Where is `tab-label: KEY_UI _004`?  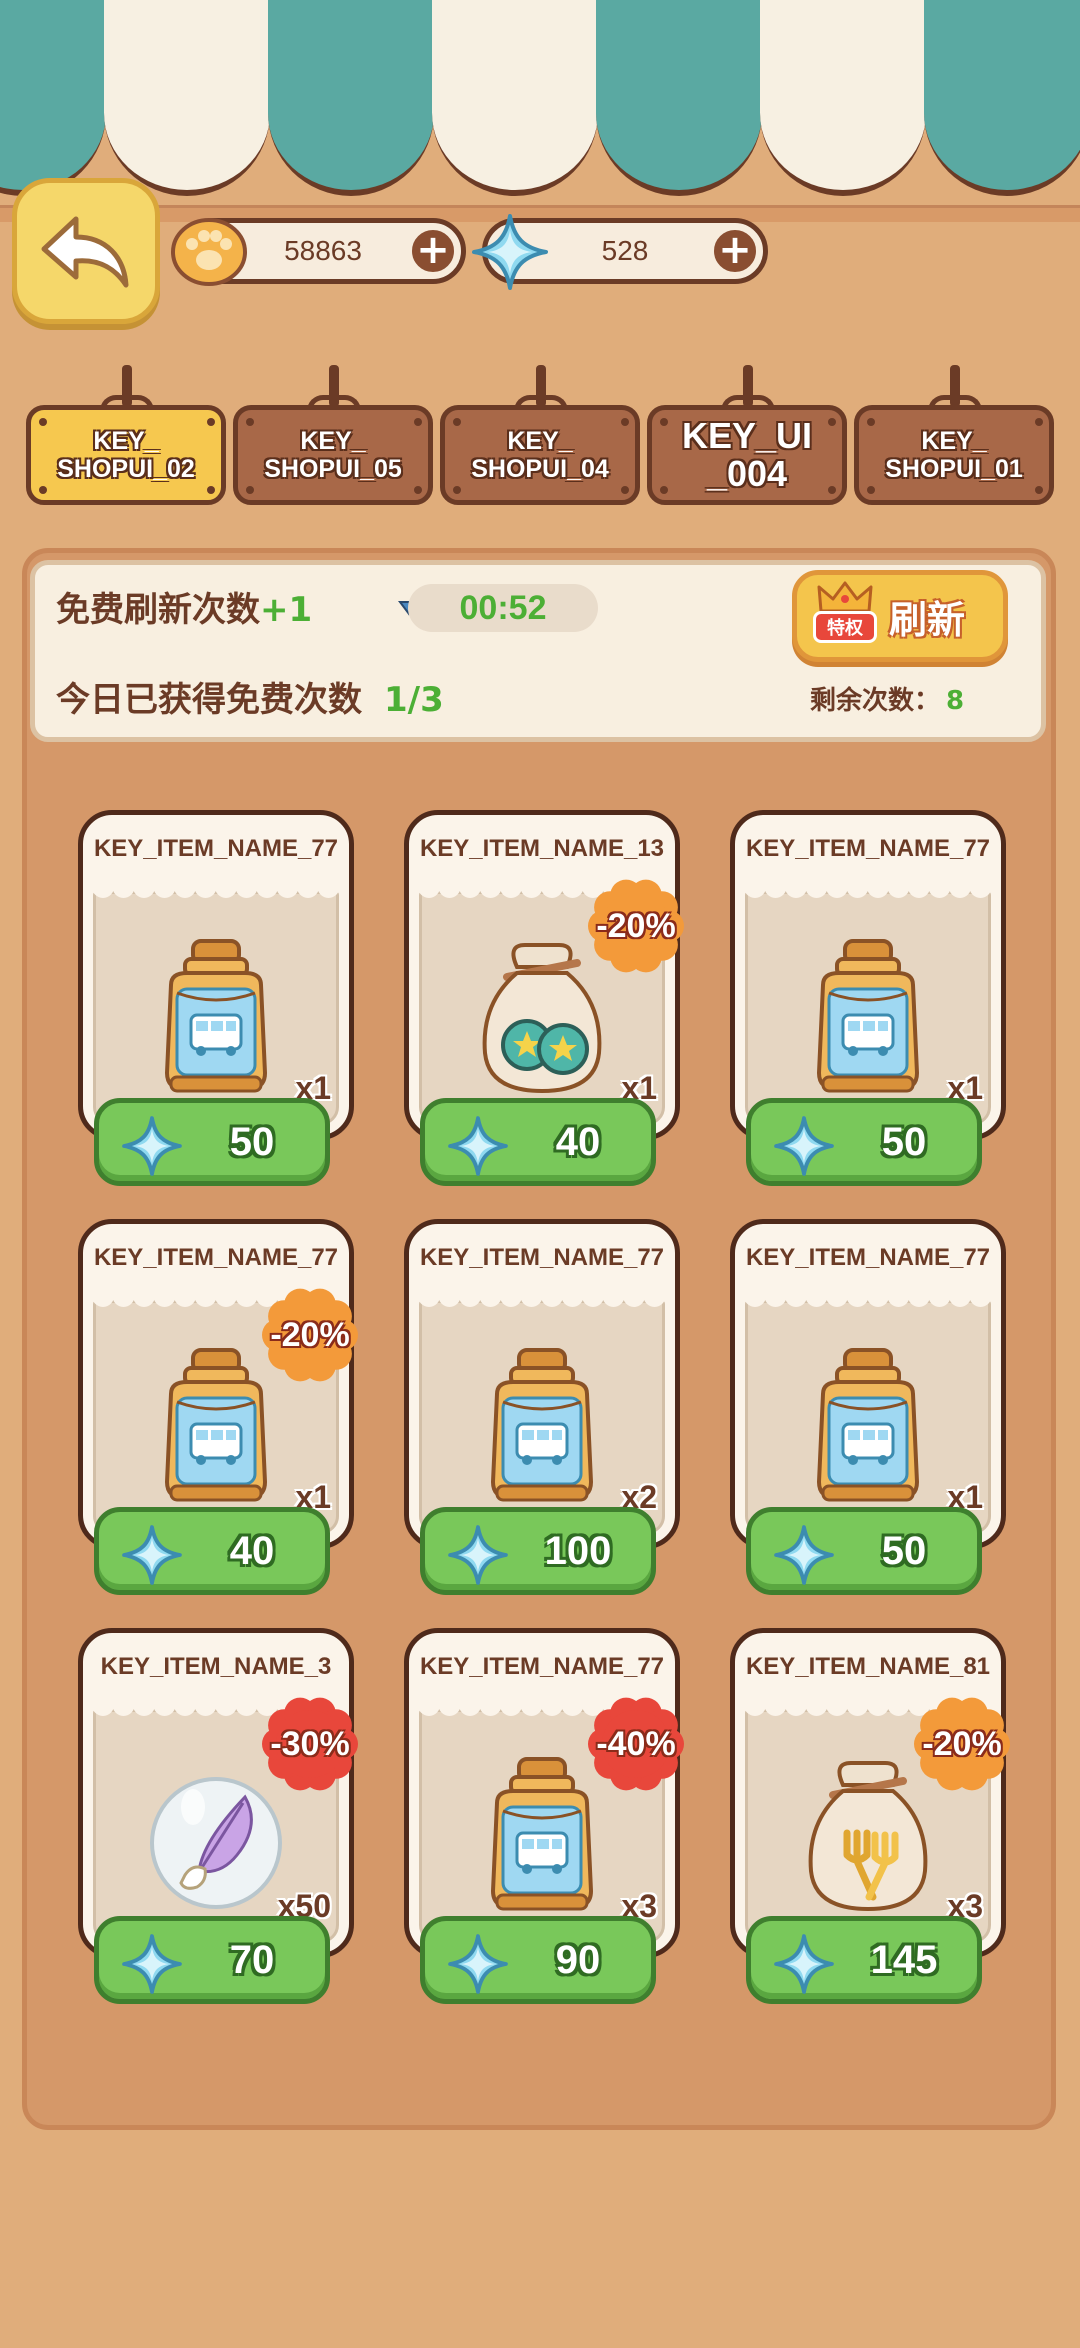 tab-label: KEY_UI _004 is located at coordinates (747, 455).